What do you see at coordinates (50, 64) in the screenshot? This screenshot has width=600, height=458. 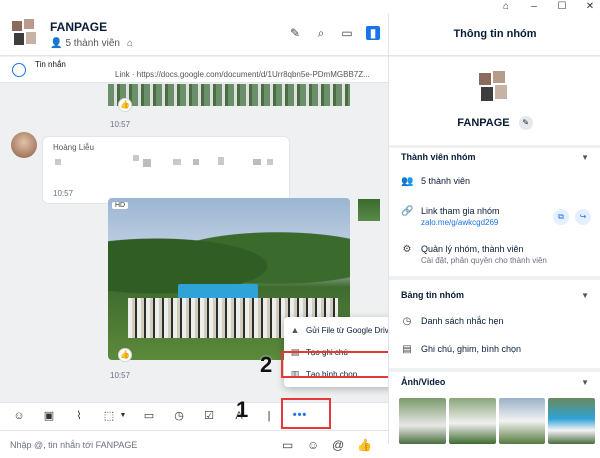 I see `pinned-title: Tin nhắn` at bounding box center [50, 64].